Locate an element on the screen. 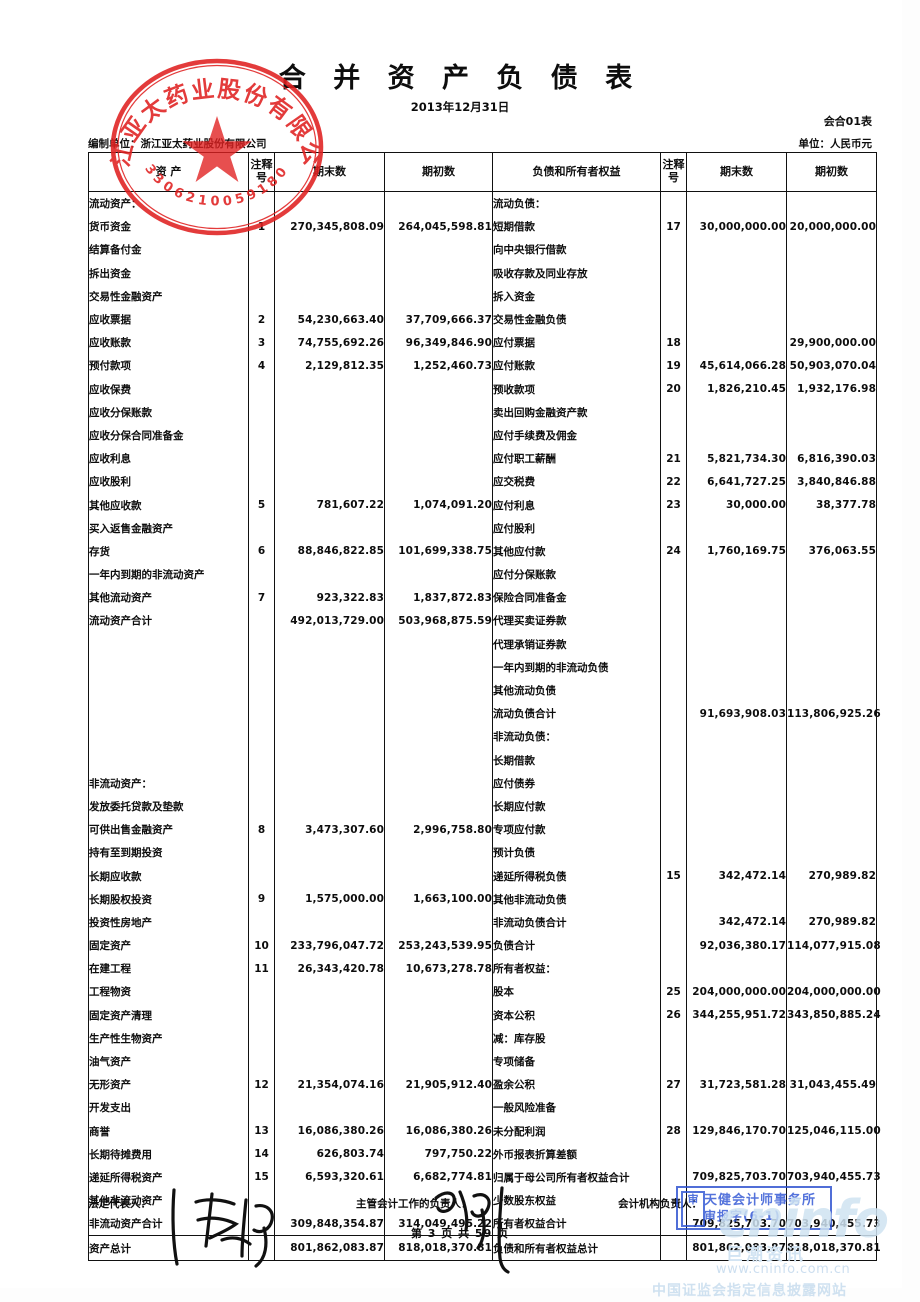 This screenshot has height=1302, width=920. liability-end-balance: 1,826,210.45 is located at coordinates (736, 389).